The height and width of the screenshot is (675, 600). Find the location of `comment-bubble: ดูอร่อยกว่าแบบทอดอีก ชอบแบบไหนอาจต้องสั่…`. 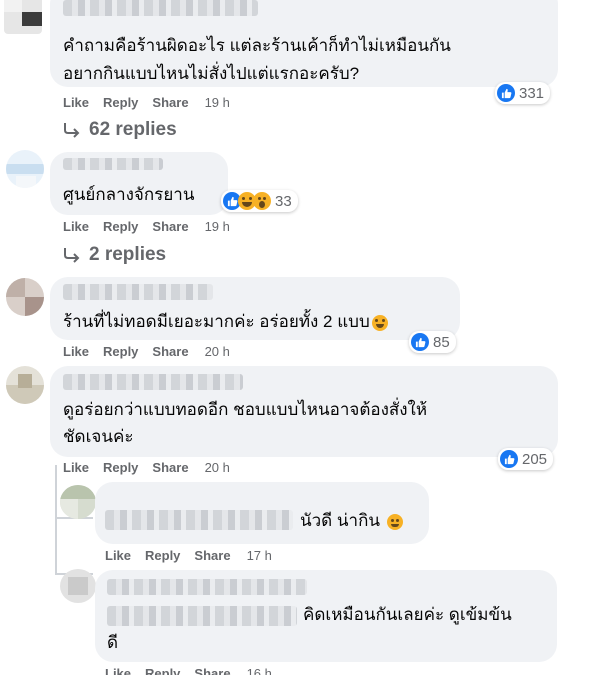

comment-bubble: ดูอร่อยกว่าแบบทอดอีก ชอบแบบไหนอาจต้องสั่… is located at coordinates (304, 411).